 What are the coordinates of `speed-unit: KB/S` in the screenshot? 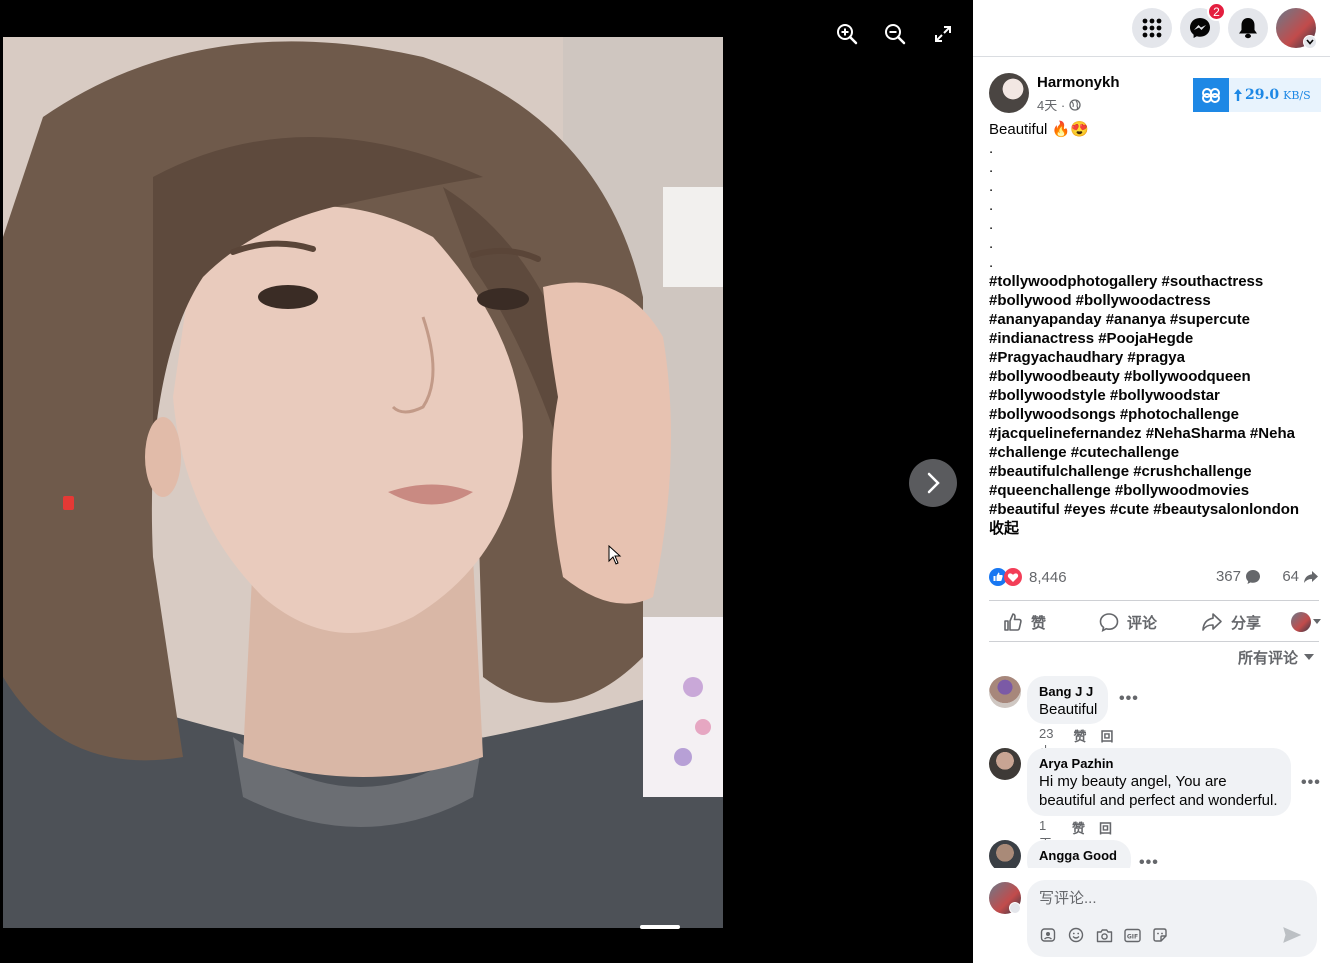 It's located at (1297, 95).